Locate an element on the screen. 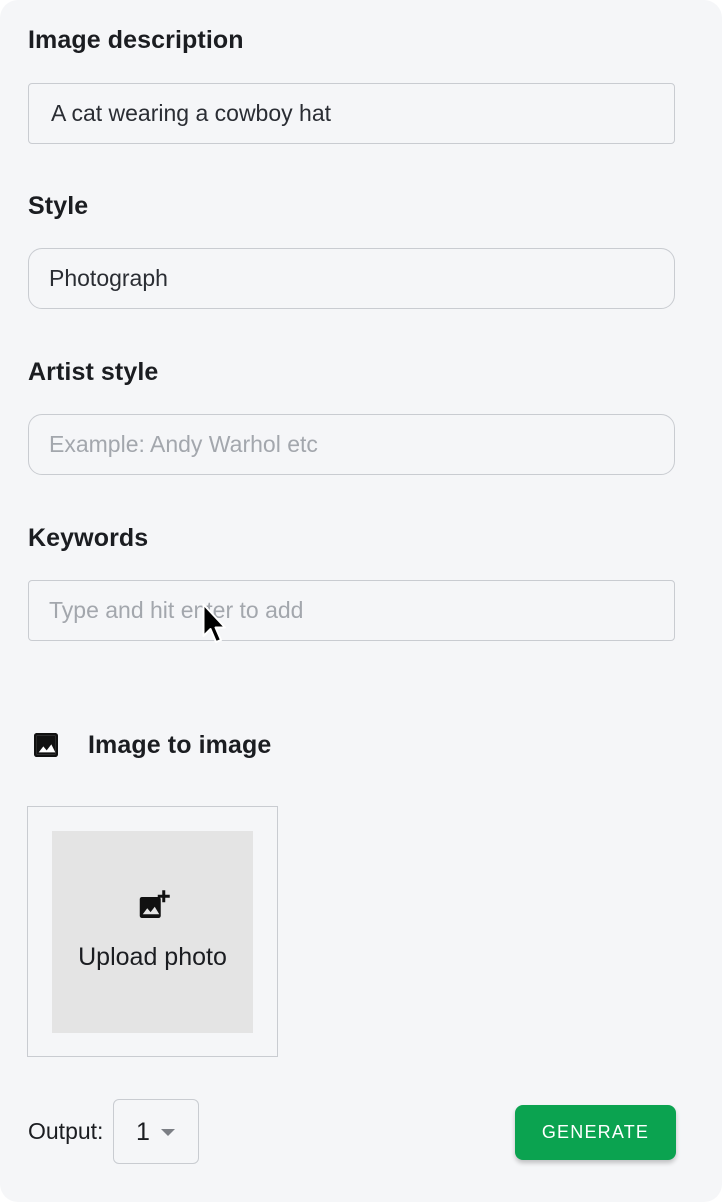 This screenshot has width=722, height=1202. image-description-input is located at coordinates (351, 113).